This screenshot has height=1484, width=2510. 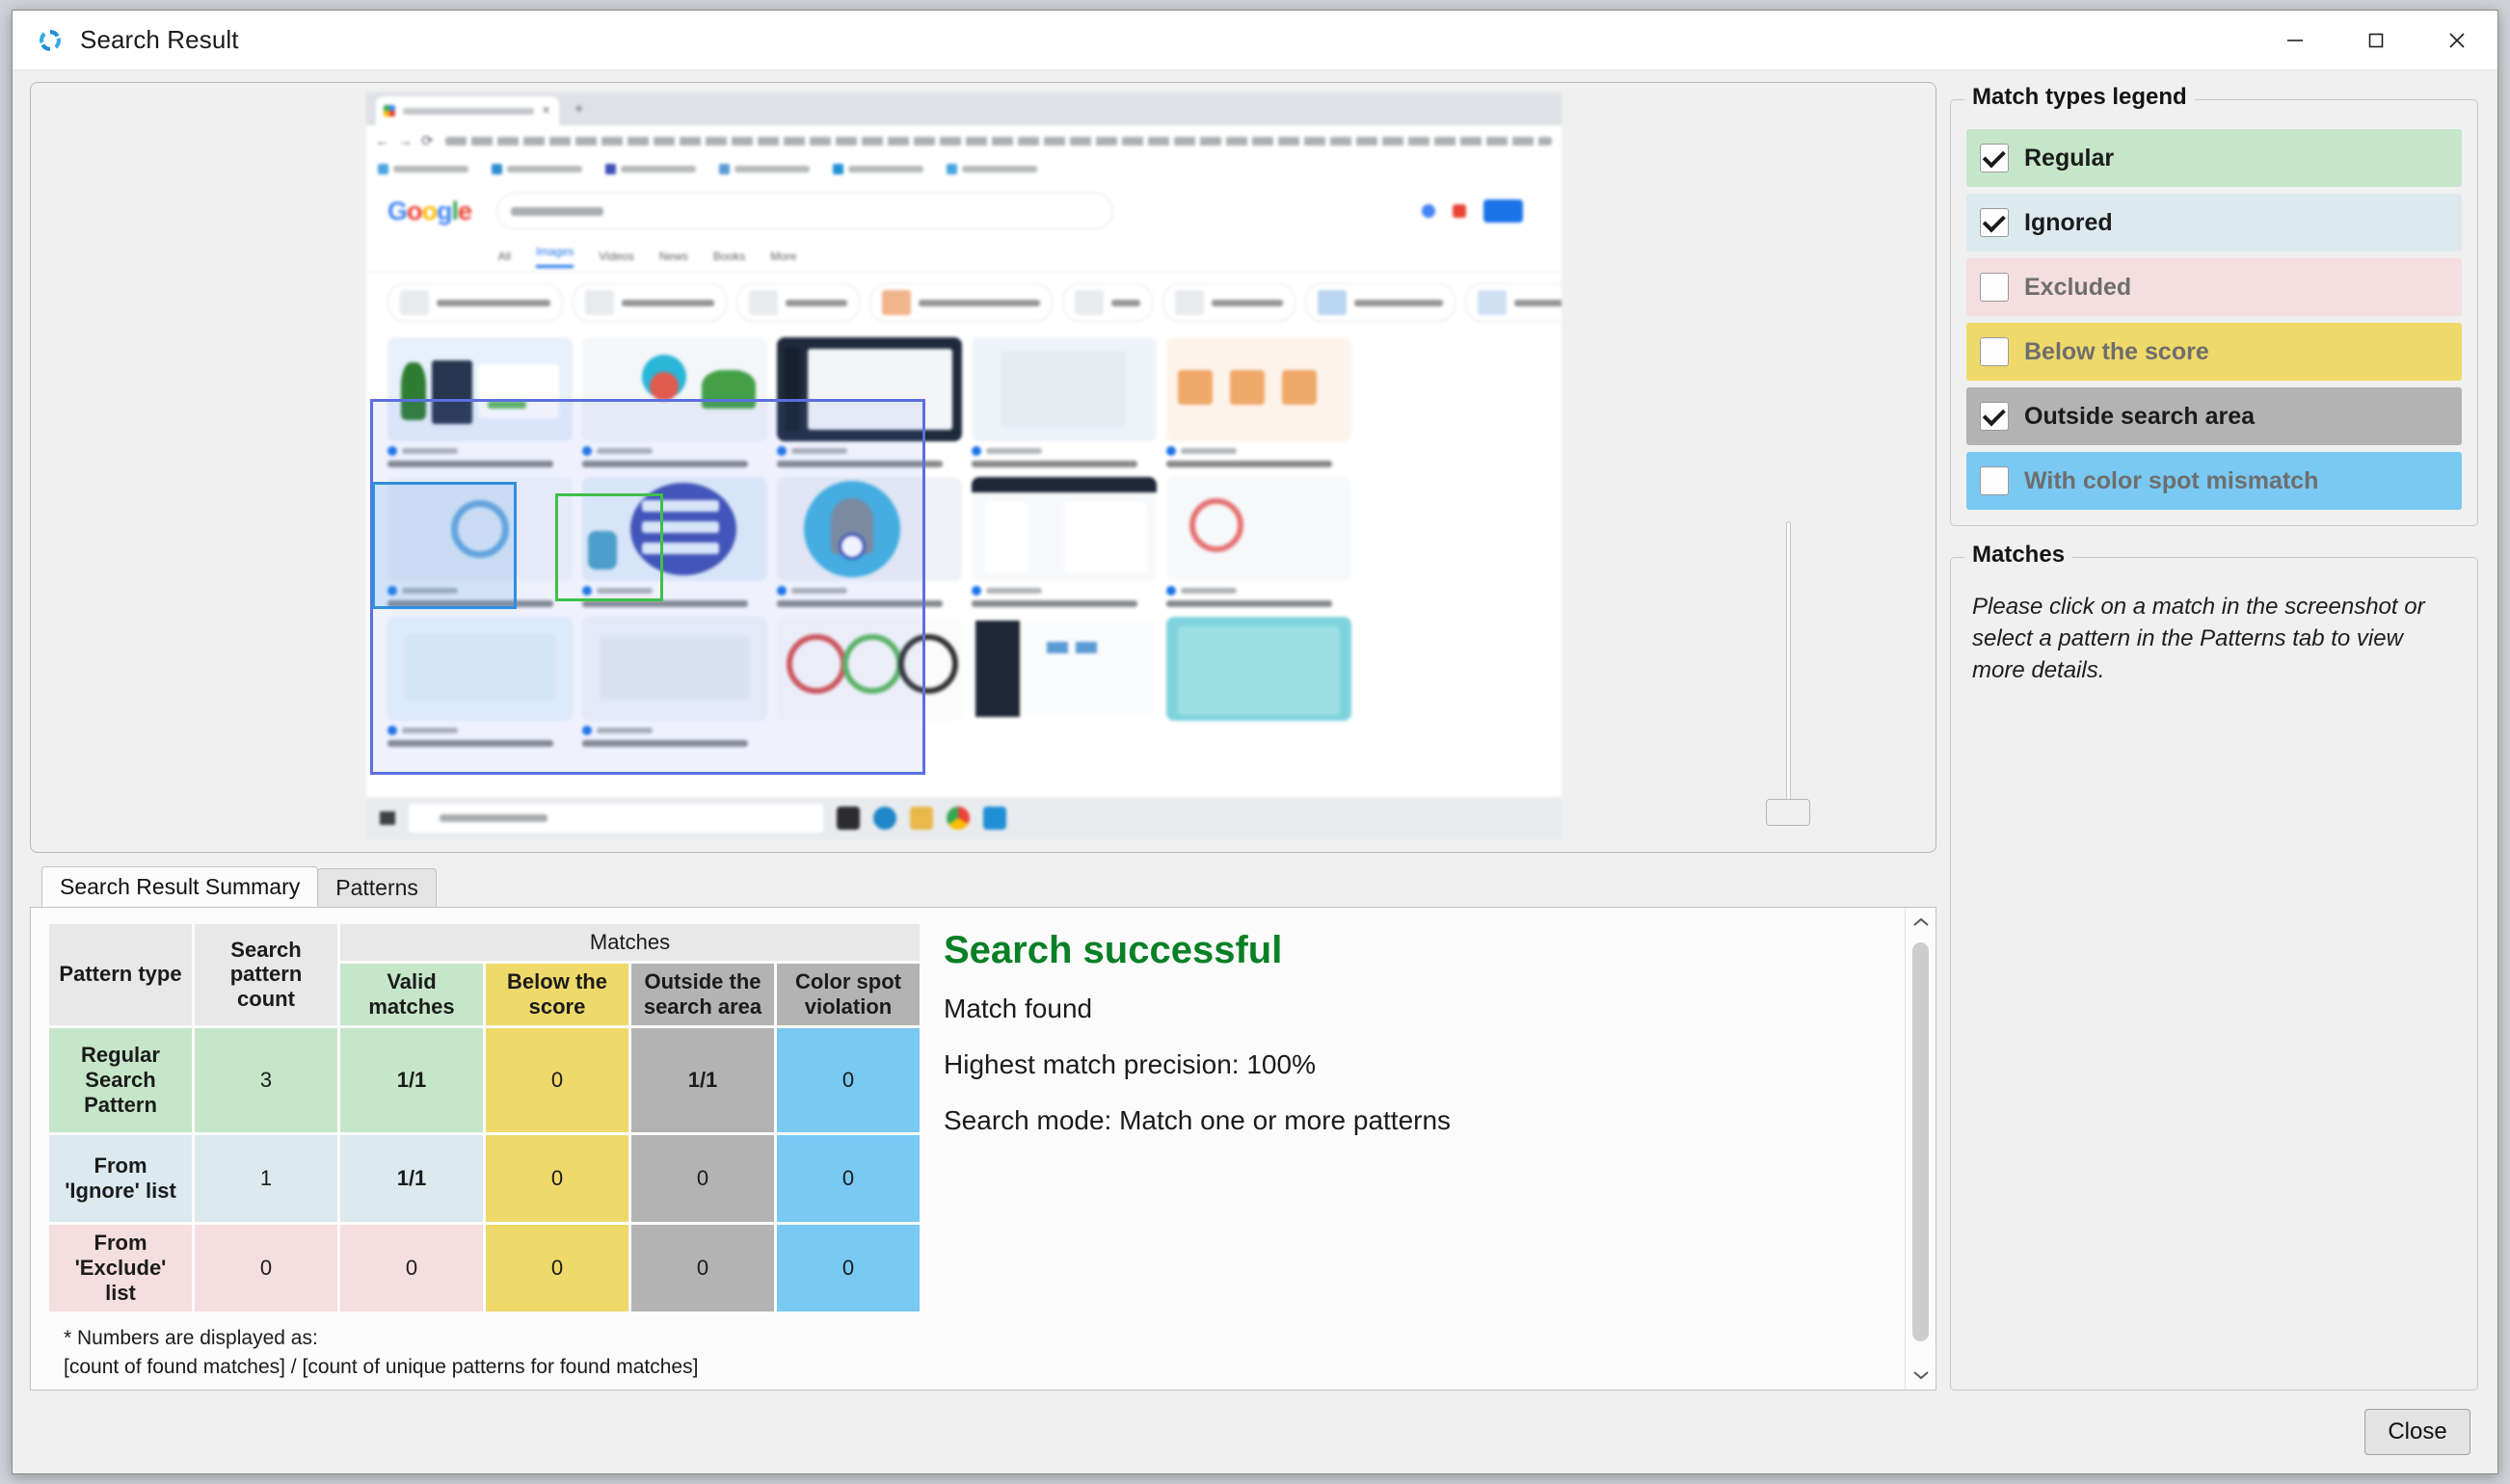 I want to click on checkbox-excluded, so click(x=1994, y=287).